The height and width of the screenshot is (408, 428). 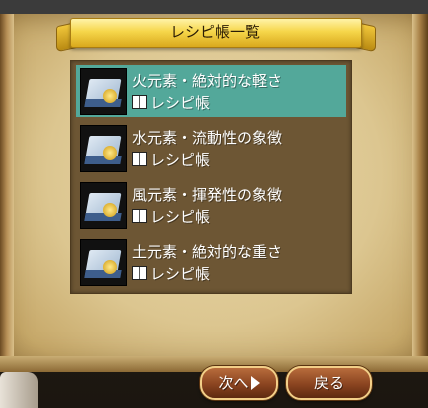 I want to click on player-character-partial, so click(x=19, y=390).